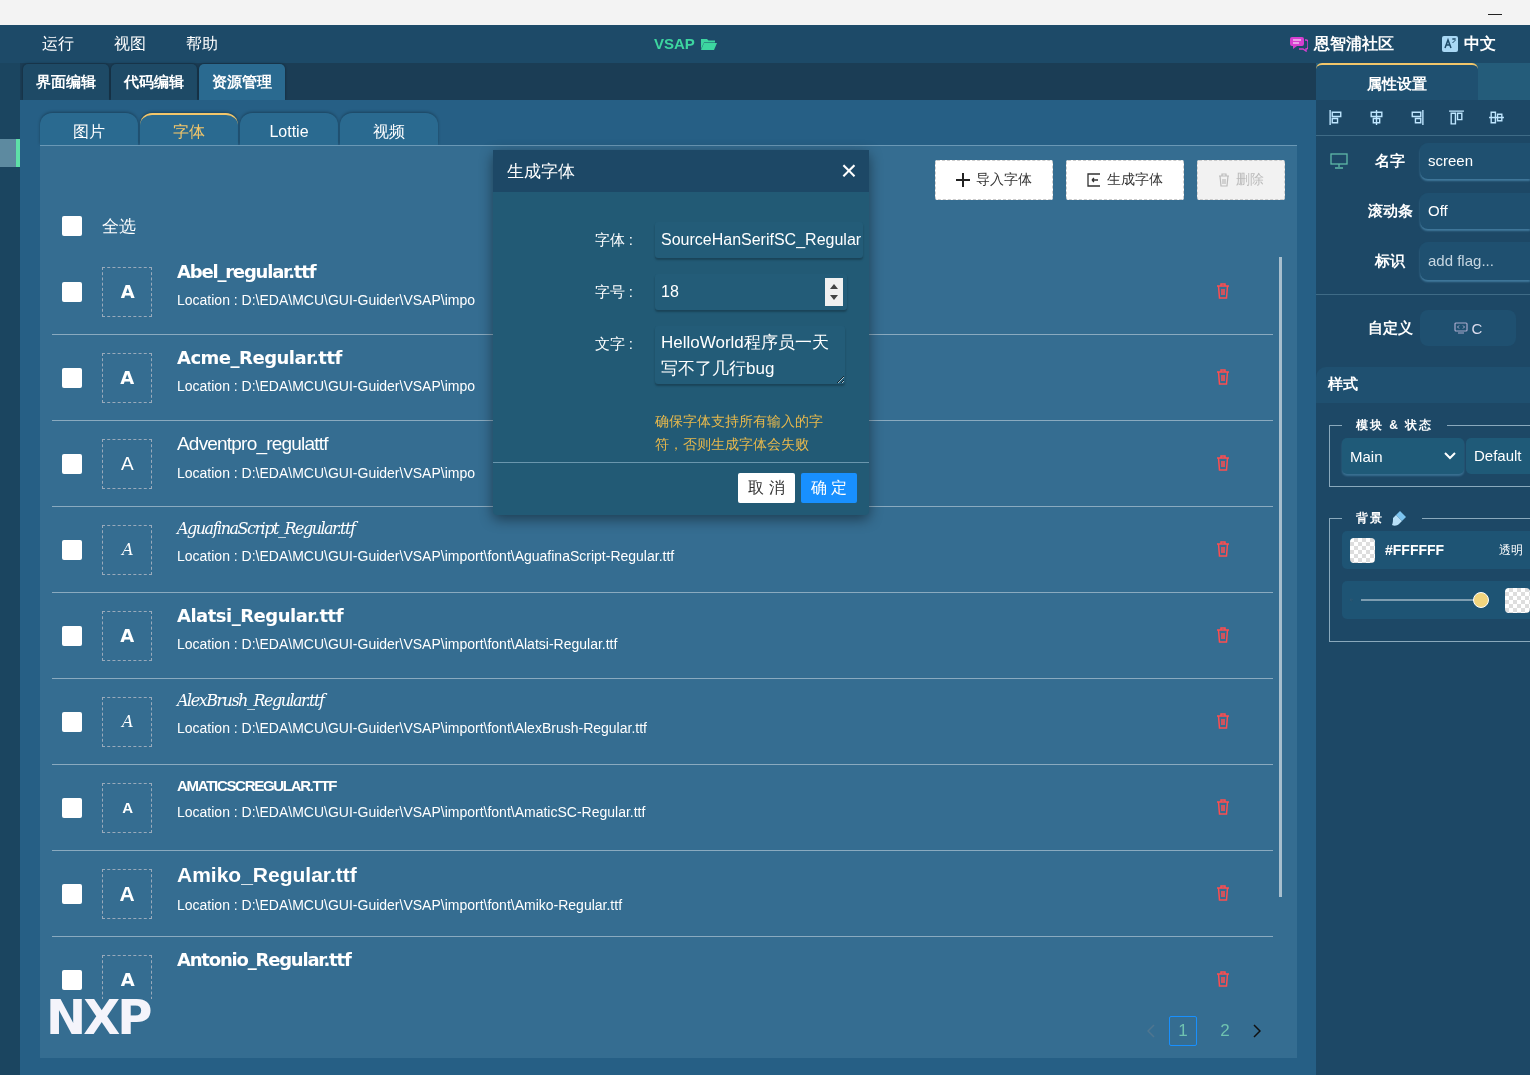 This screenshot has height=1075, width=1530. What do you see at coordinates (613, 240) in the screenshot?
I see `field-label: 字体 :` at bounding box center [613, 240].